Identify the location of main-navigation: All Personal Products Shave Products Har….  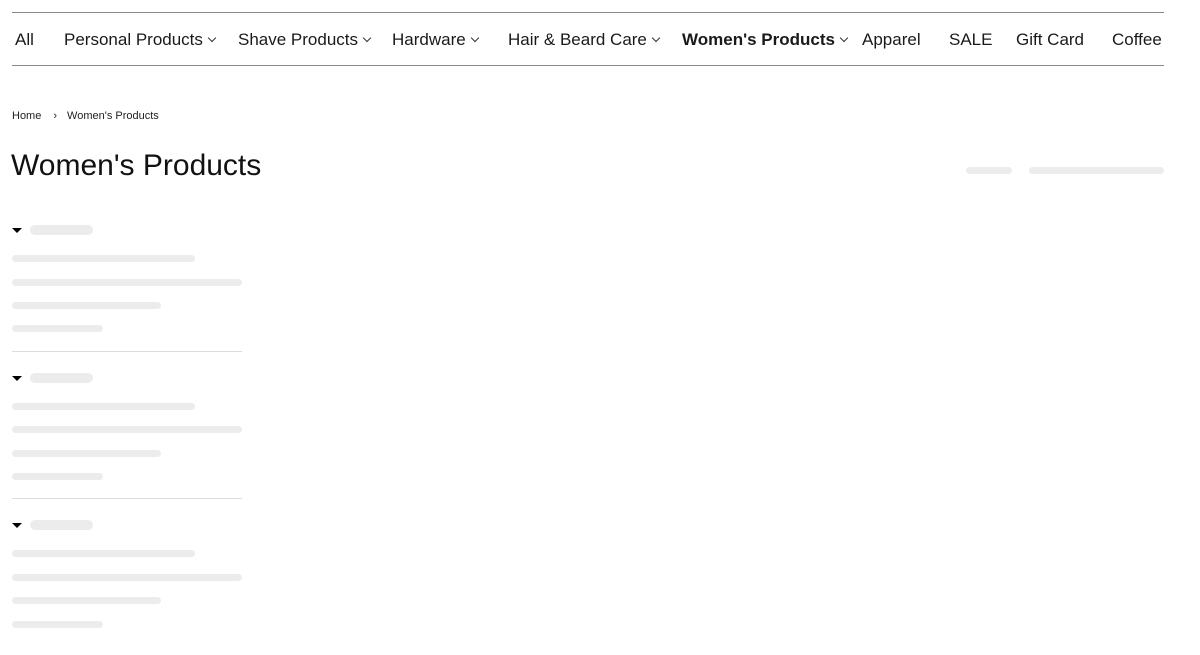
(588, 39).